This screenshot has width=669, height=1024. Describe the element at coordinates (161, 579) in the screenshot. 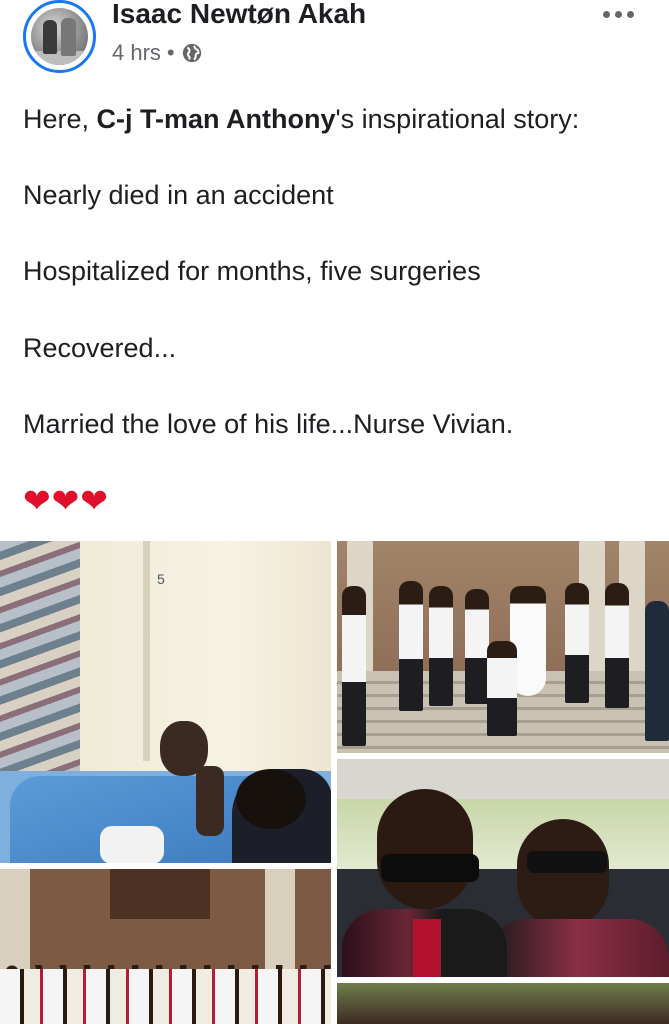

I see `room-number-sign: 5` at that location.